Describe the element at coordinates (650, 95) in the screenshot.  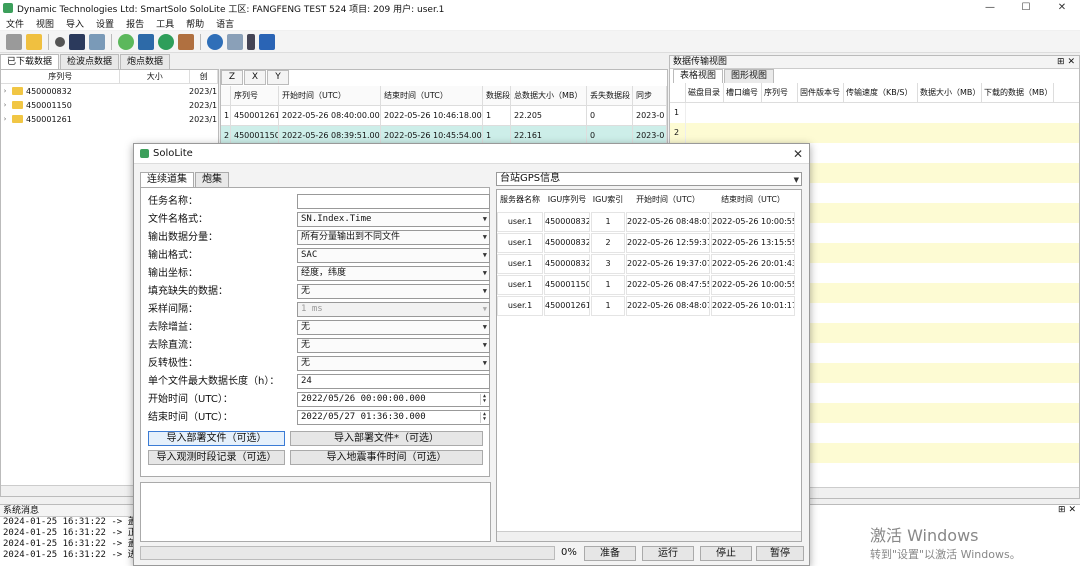
I see `header-sync: 同步` at that location.